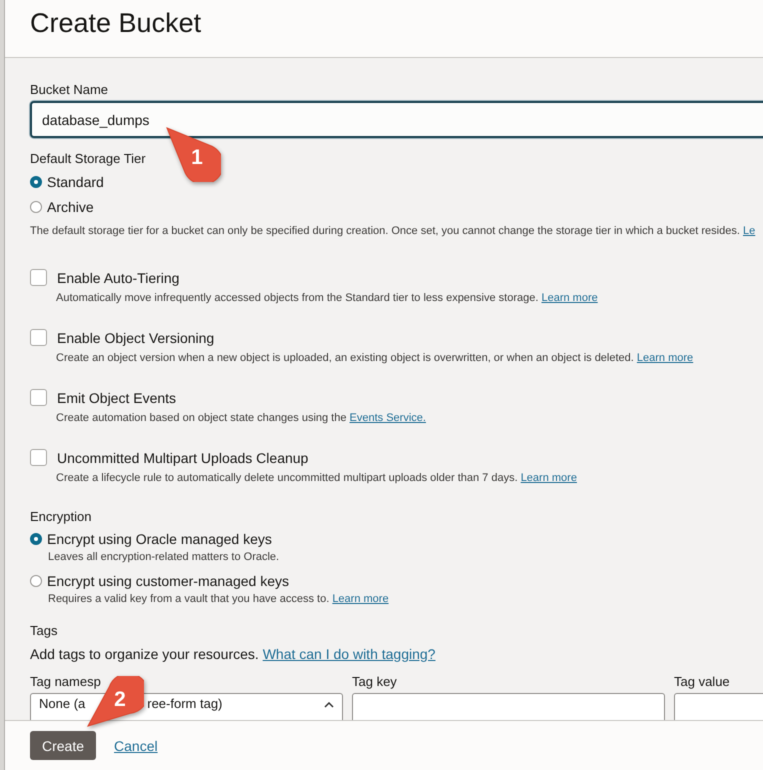 This screenshot has height=770, width=763. Describe the element at coordinates (69, 89) in the screenshot. I see `field-label: Bucket Name` at that location.